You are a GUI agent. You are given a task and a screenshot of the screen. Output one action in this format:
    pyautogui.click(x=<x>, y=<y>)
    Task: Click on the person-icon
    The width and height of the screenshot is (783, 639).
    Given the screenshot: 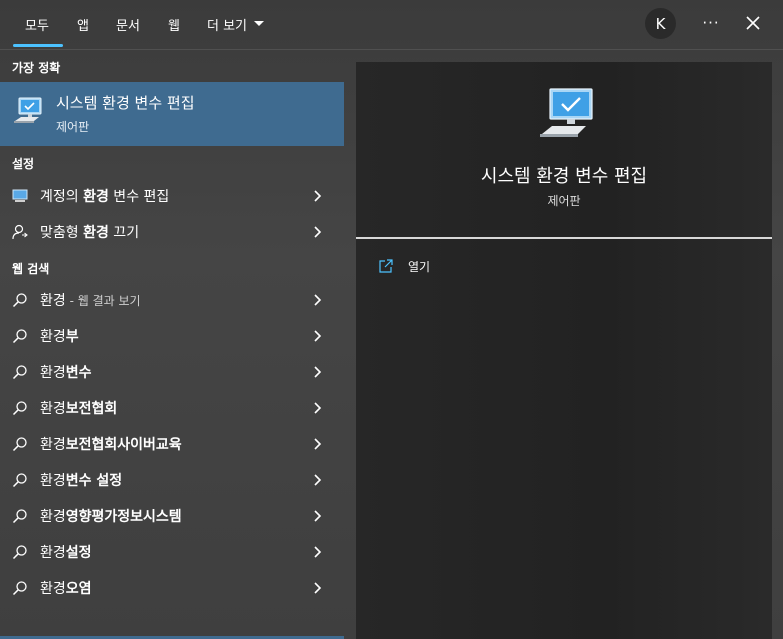 What is the action you would take?
    pyautogui.click(x=20, y=232)
    